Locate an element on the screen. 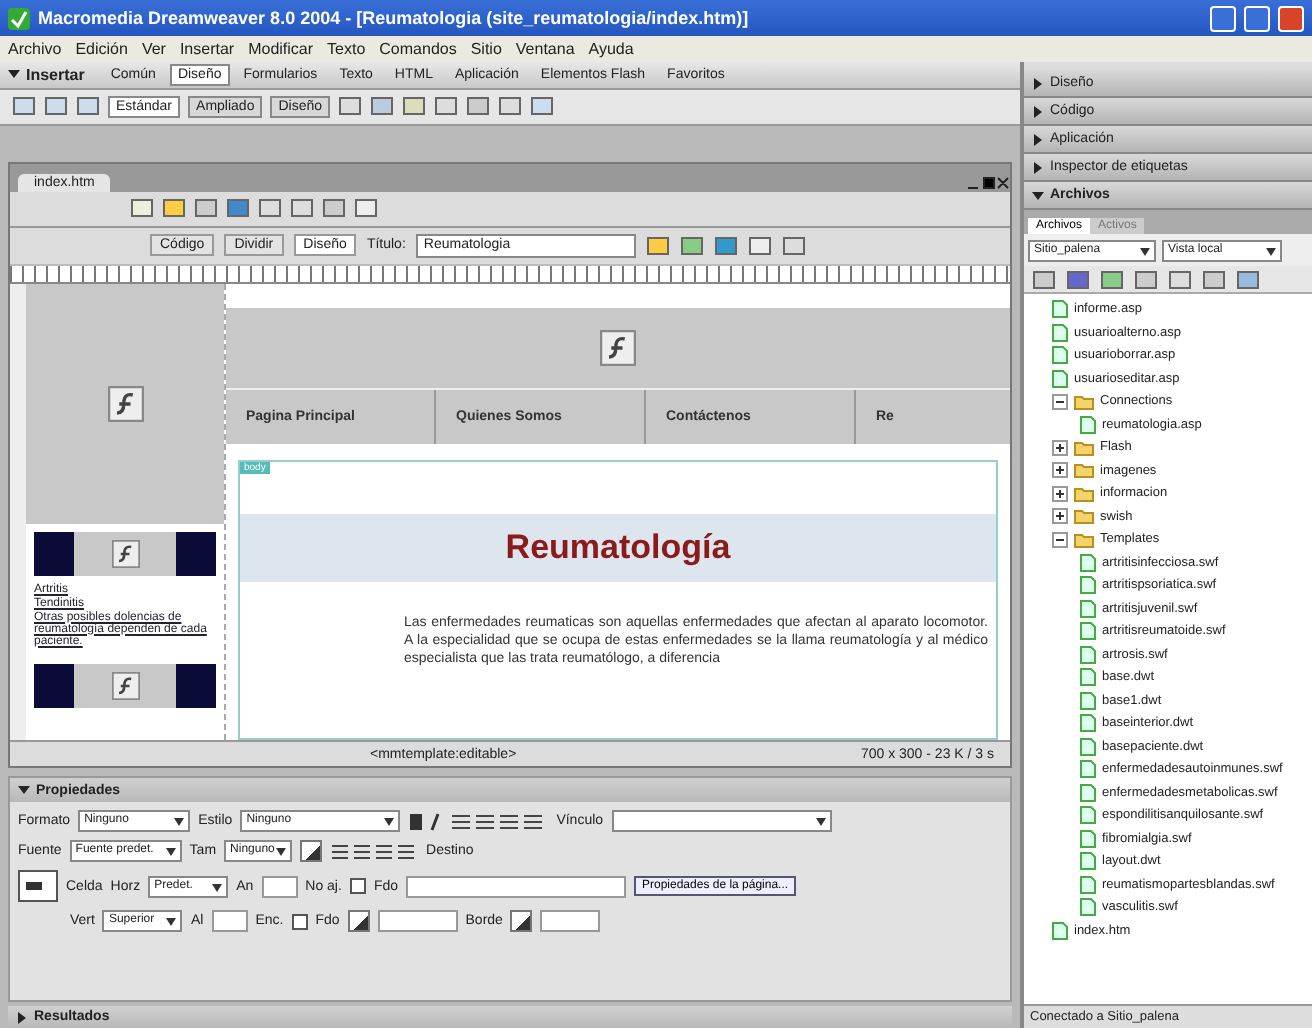 Image resolution: width=1312 pixels, height=1028 pixels. menu-item: Modificar is located at coordinates (281, 49).